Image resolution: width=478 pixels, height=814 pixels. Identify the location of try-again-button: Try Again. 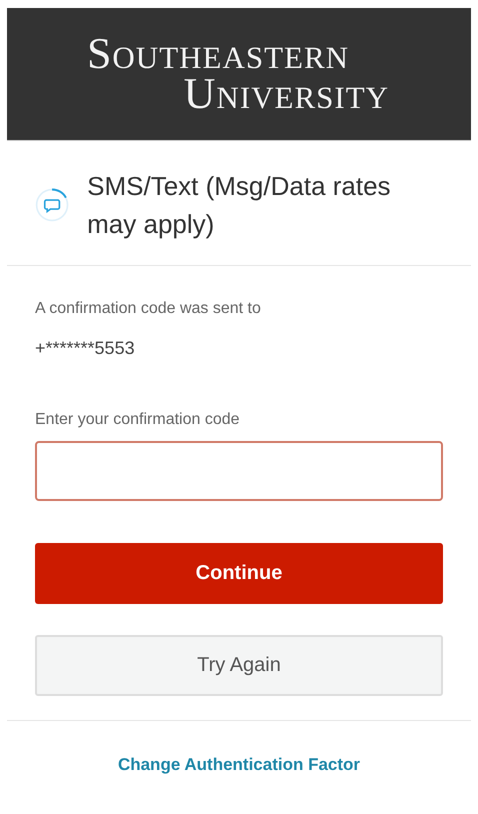
(239, 665).